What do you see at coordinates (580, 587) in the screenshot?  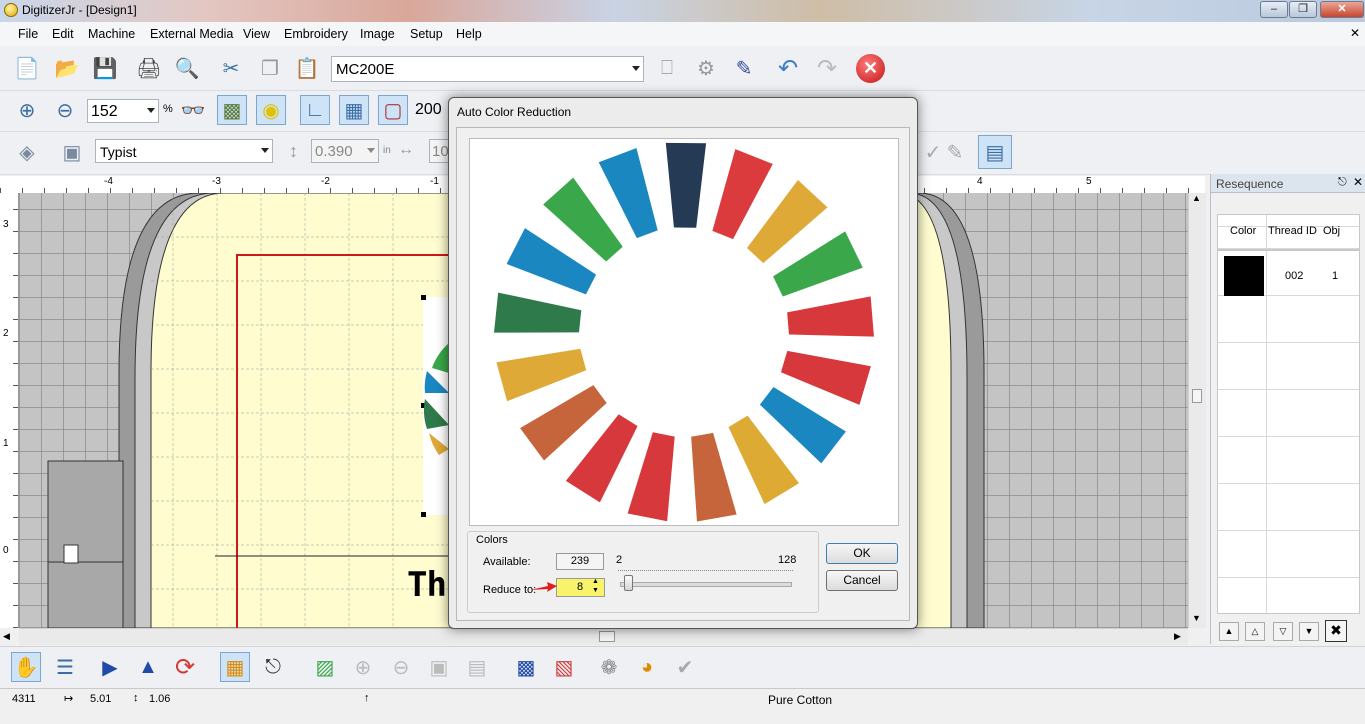 I see `reduce-to-spinner: 8 ▲ ▼` at bounding box center [580, 587].